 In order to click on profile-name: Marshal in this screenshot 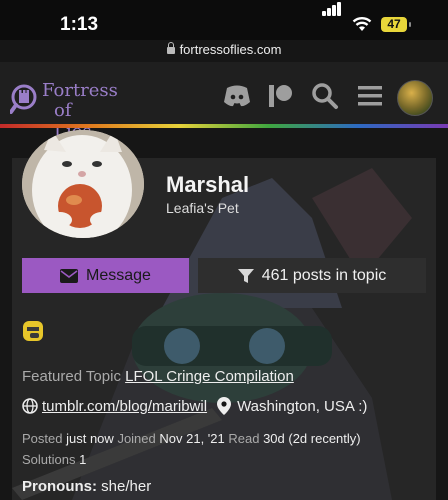, I will do `click(208, 184)`.